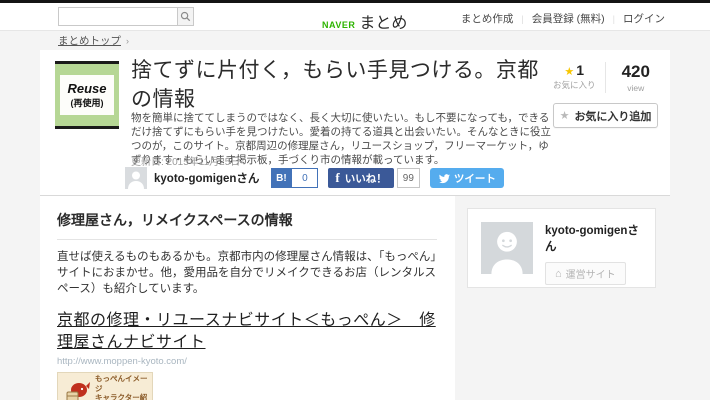 This screenshot has height=400, width=710. What do you see at coordinates (383, 23) in the screenshot?
I see `matome-logo-text: まとめ` at bounding box center [383, 23].